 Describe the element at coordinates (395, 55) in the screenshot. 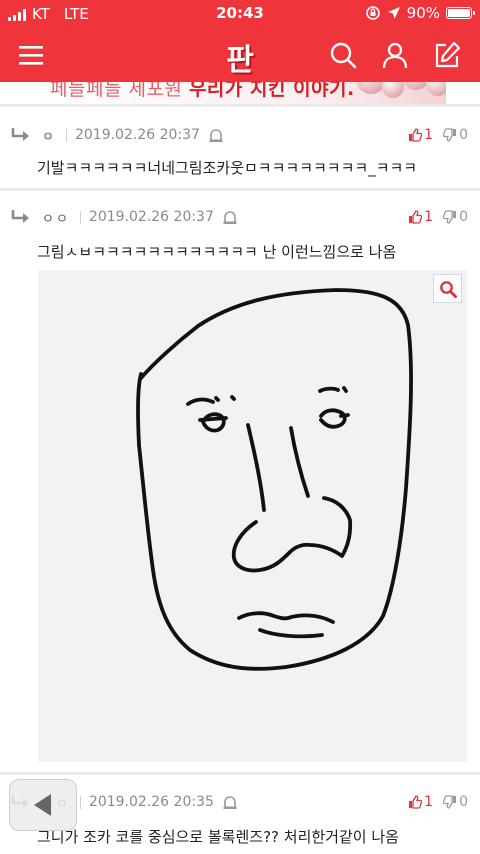

I see `user-icon` at that location.